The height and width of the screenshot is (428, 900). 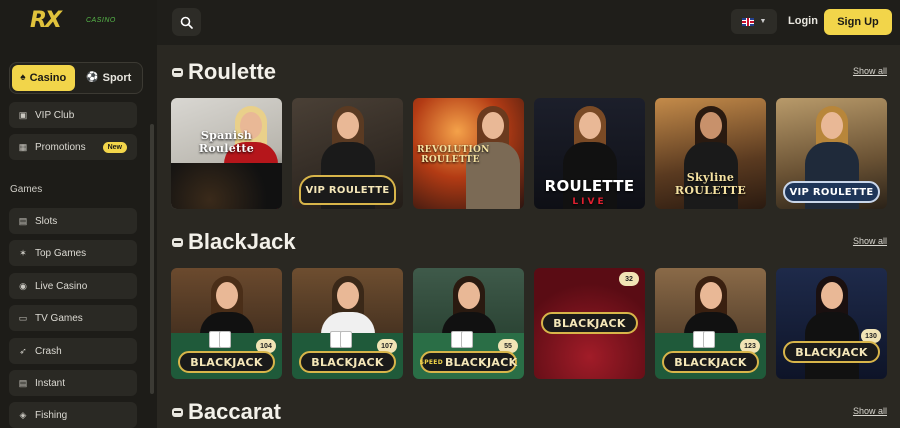 I want to click on tv-icon: ▭, so click(x=23, y=318).